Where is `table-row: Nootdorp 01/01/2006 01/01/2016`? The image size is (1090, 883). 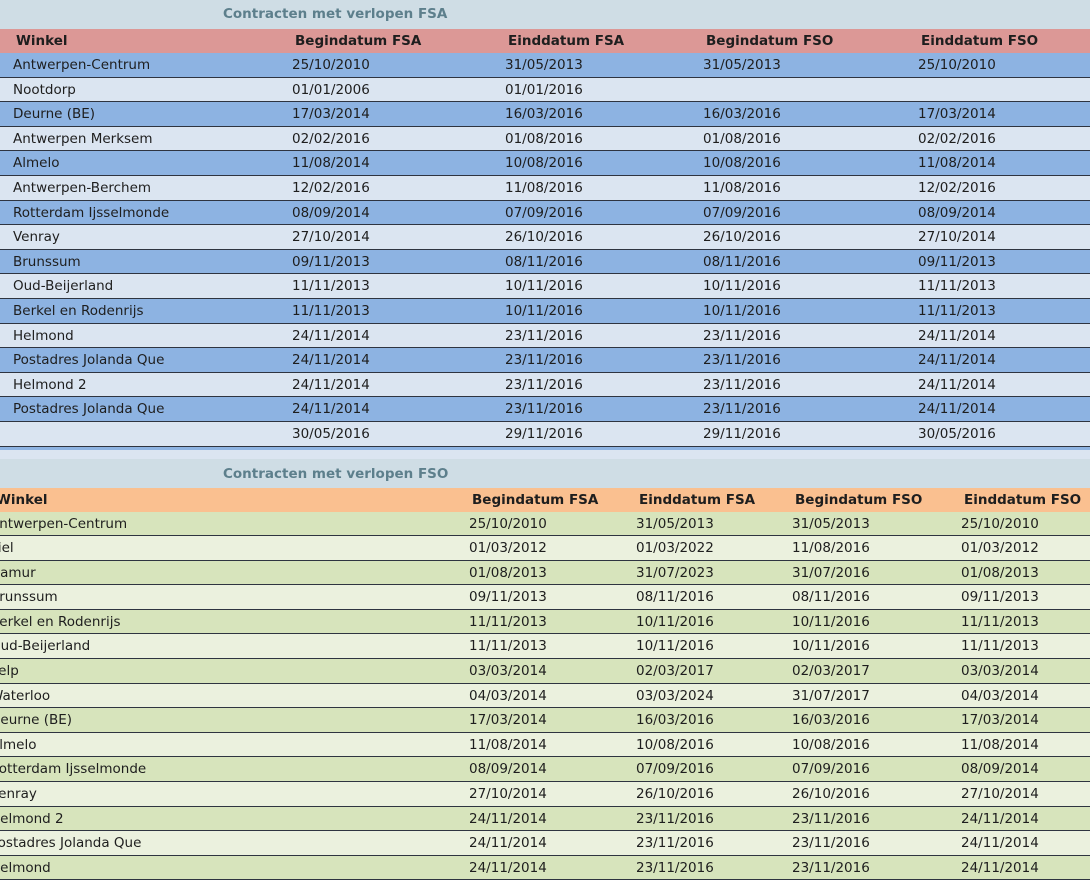
table-row: Nootdorp 01/01/2006 01/01/2016 is located at coordinates (545, 90).